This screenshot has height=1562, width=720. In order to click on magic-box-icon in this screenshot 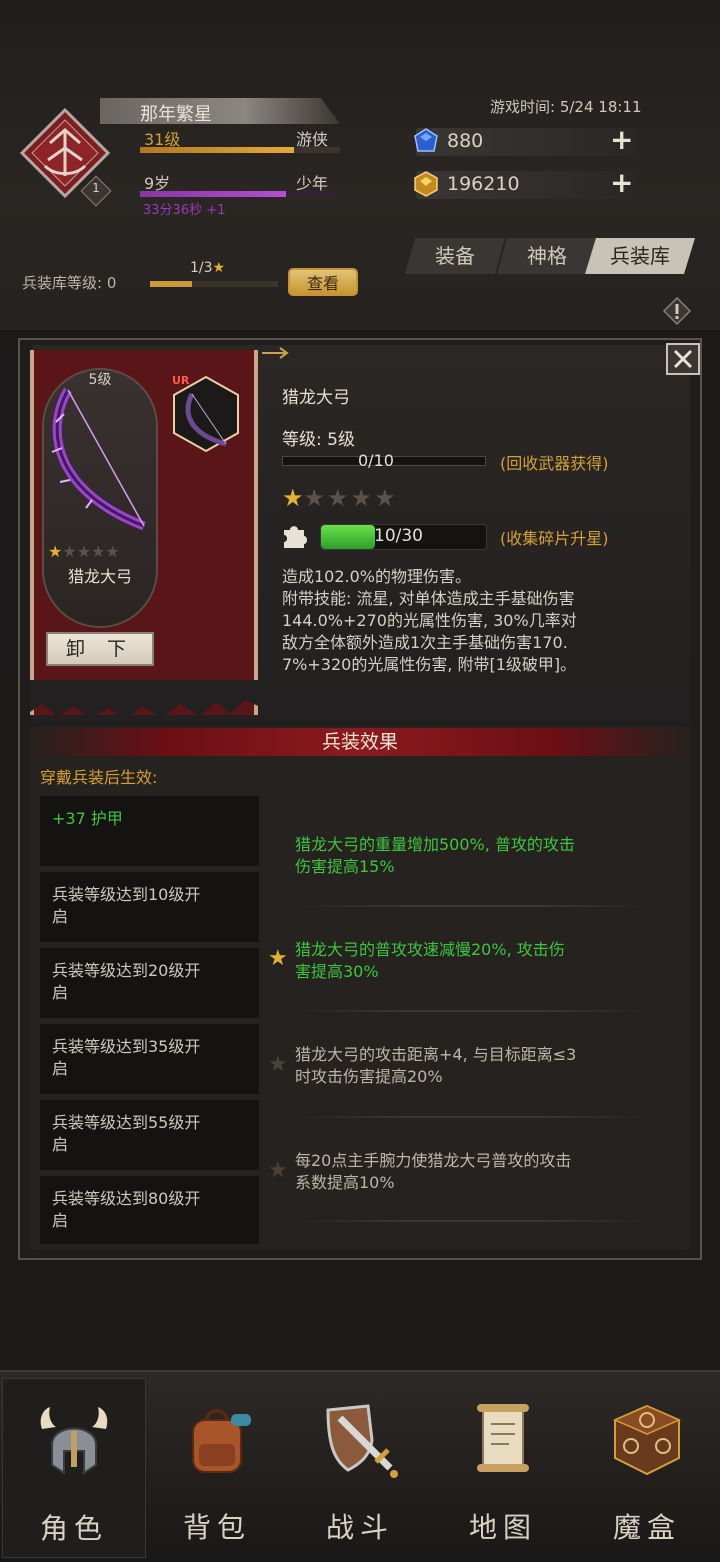, I will do `click(647, 1440)`.